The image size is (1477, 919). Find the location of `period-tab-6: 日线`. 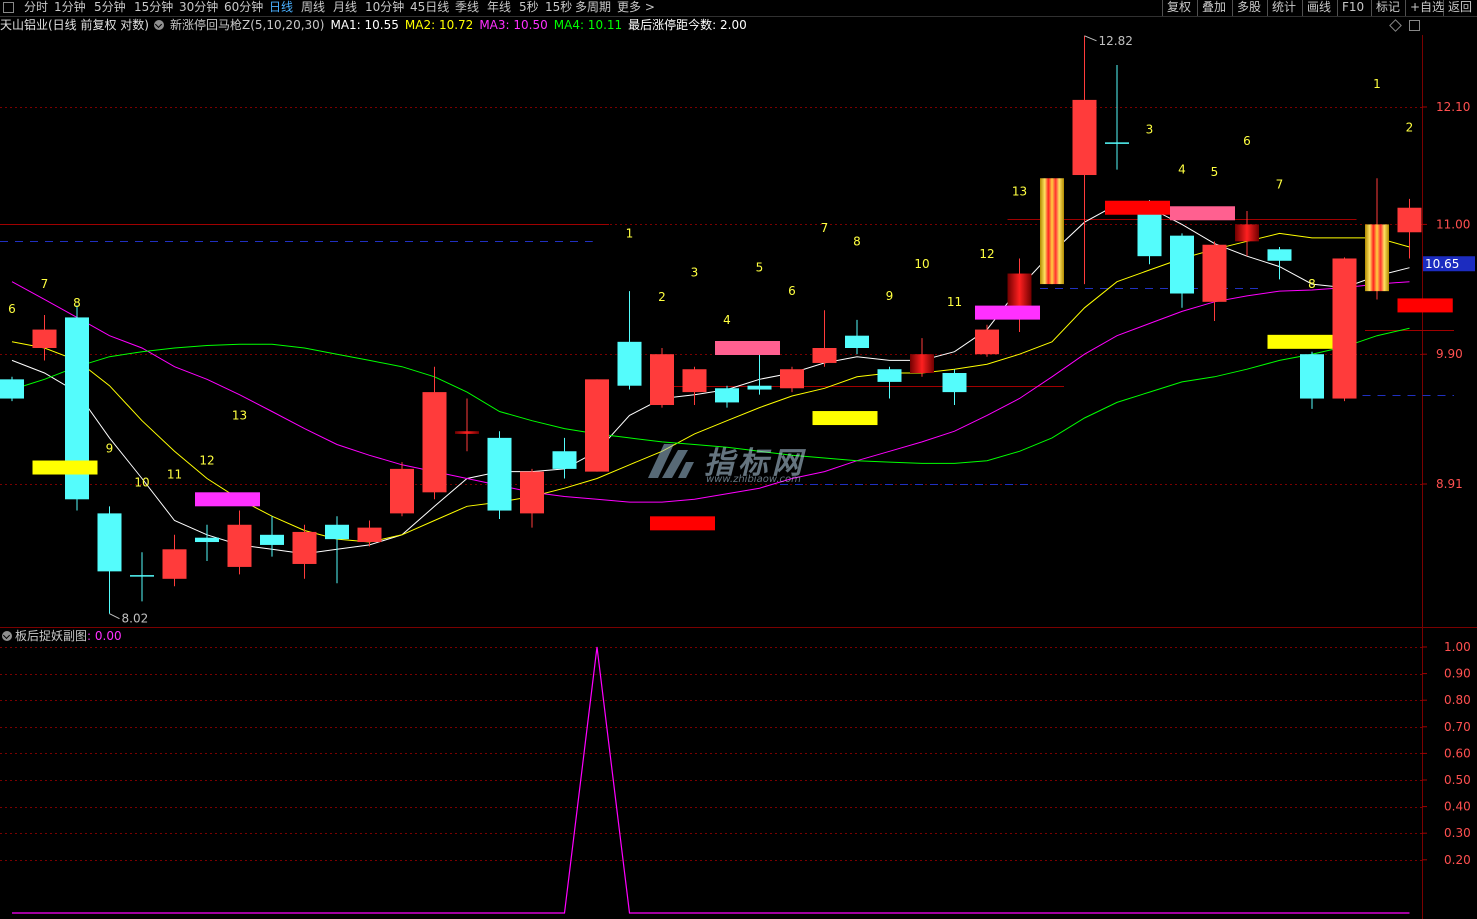

period-tab-6: 日线 is located at coordinates (281, 8).